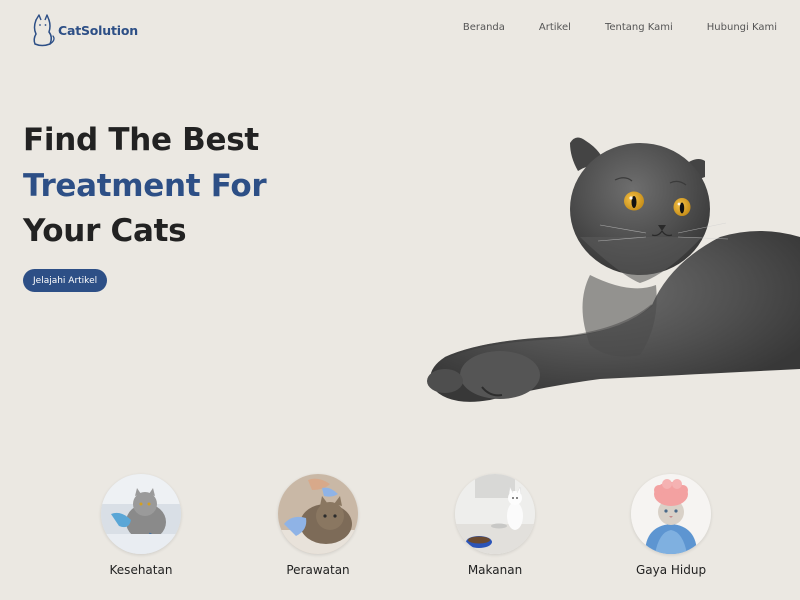 Image resolution: width=800 pixels, height=600 pixels. What do you see at coordinates (484, 27) in the screenshot?
I see `nav-item-beranda: Beranda` at bounding box center [484, 27].